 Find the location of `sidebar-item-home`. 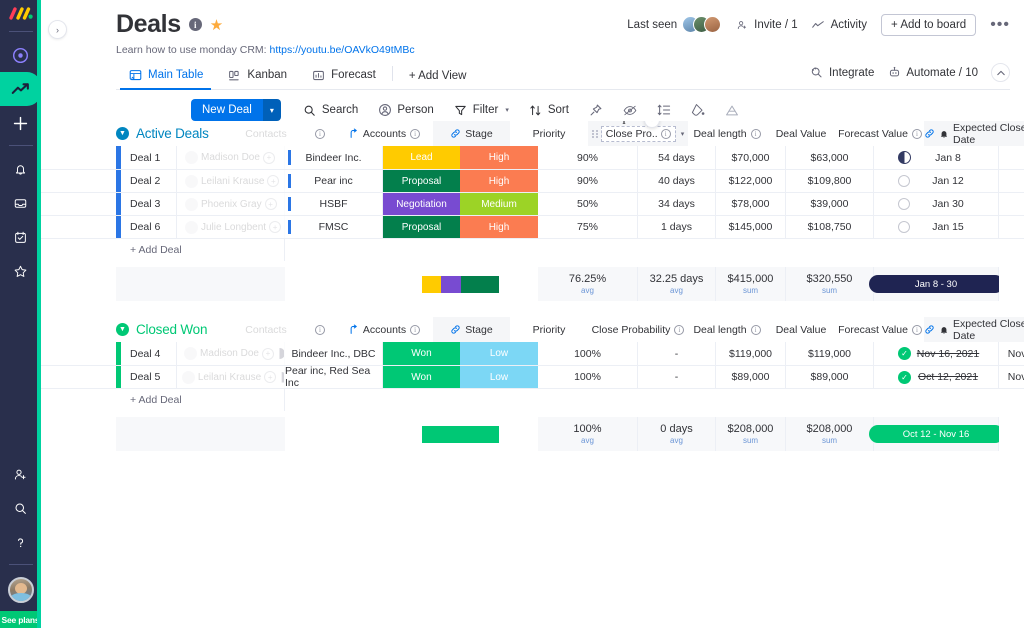

sidebar-item-home is located at coordinates (20, 55).